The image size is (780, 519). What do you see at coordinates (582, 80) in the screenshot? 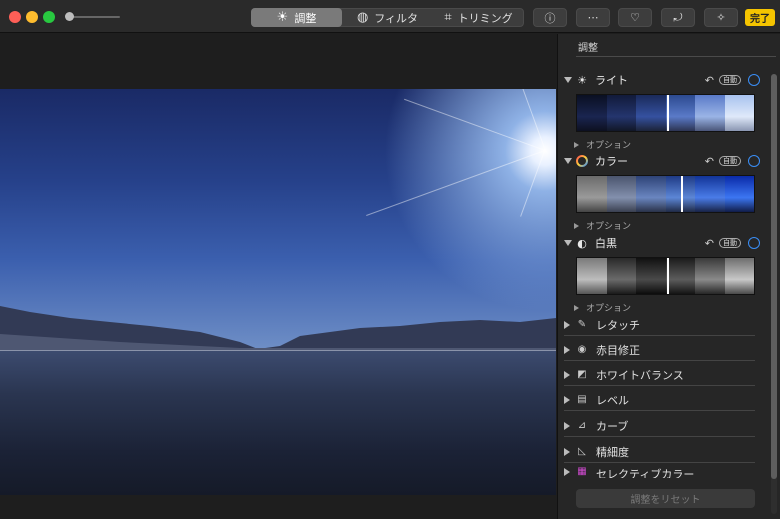
I see `sun-icon: ☀` at bounding box center [582, 80].